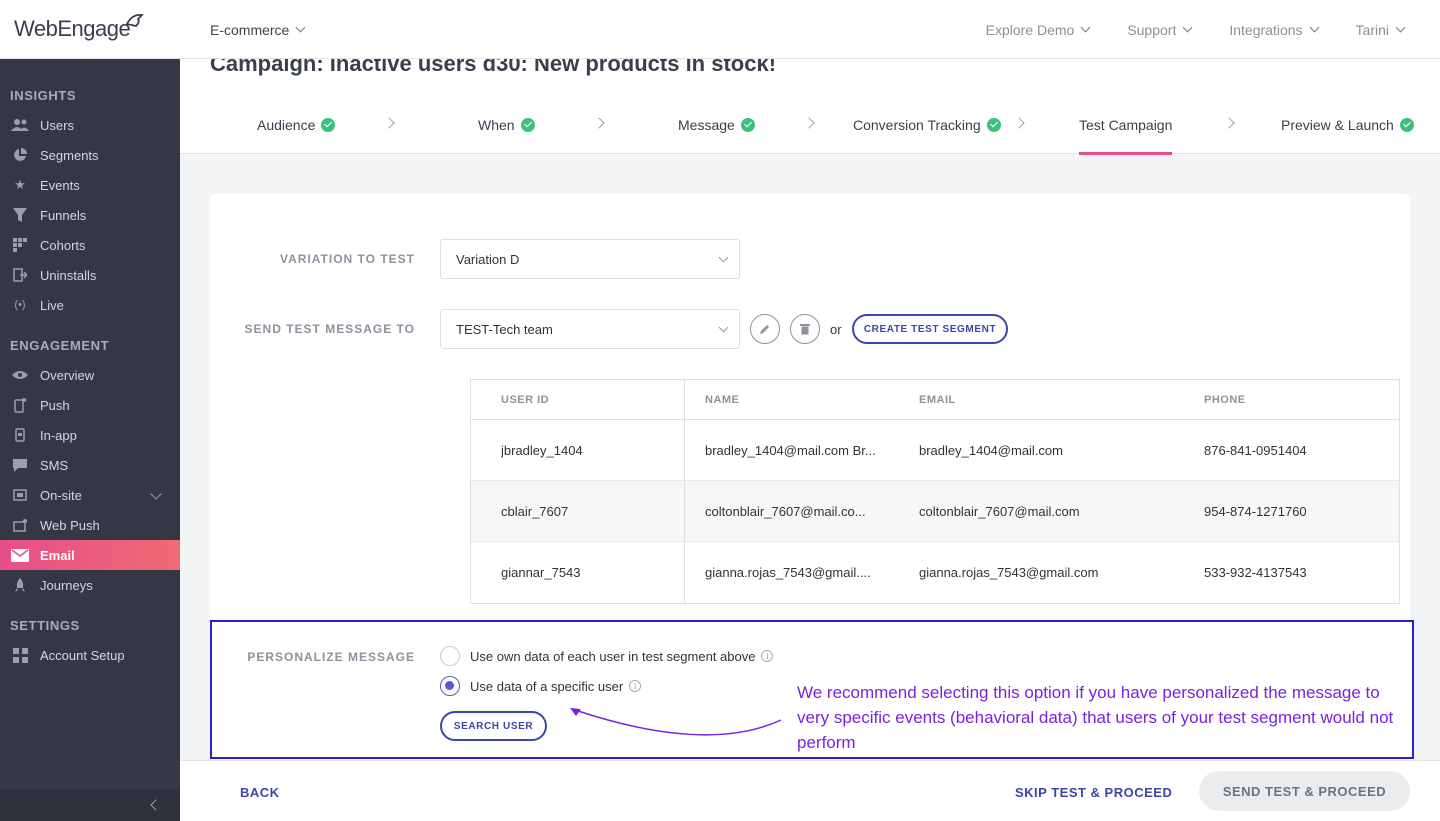 This screenshot has height=821, width=1440. Describe the element at coordinates (450, 686) in the screenshot. I see `radio-button-selected` at that location.